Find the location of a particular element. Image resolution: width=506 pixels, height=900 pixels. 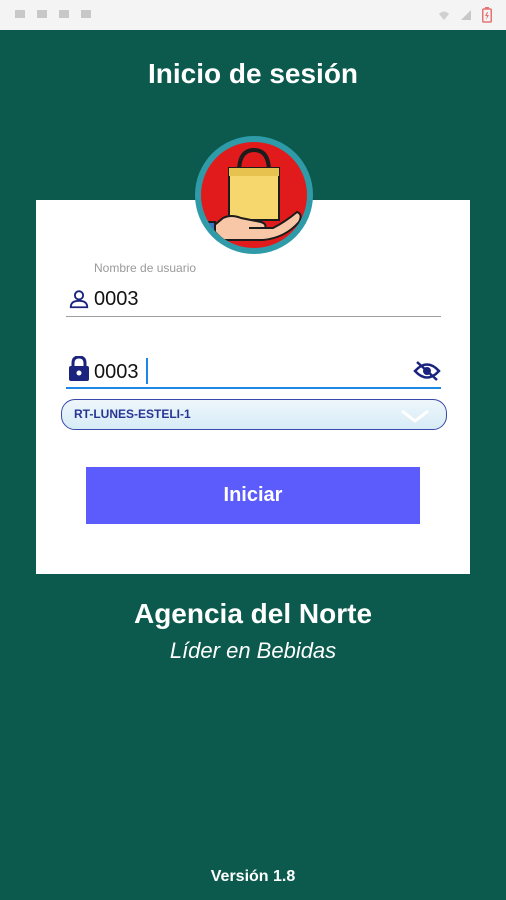

bag-in-hand-icon is located at coordinates (251, 197).